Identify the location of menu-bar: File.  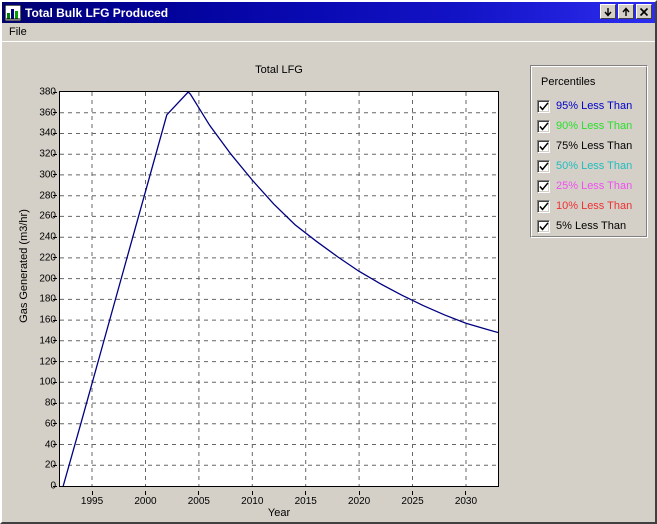
(328, 32).